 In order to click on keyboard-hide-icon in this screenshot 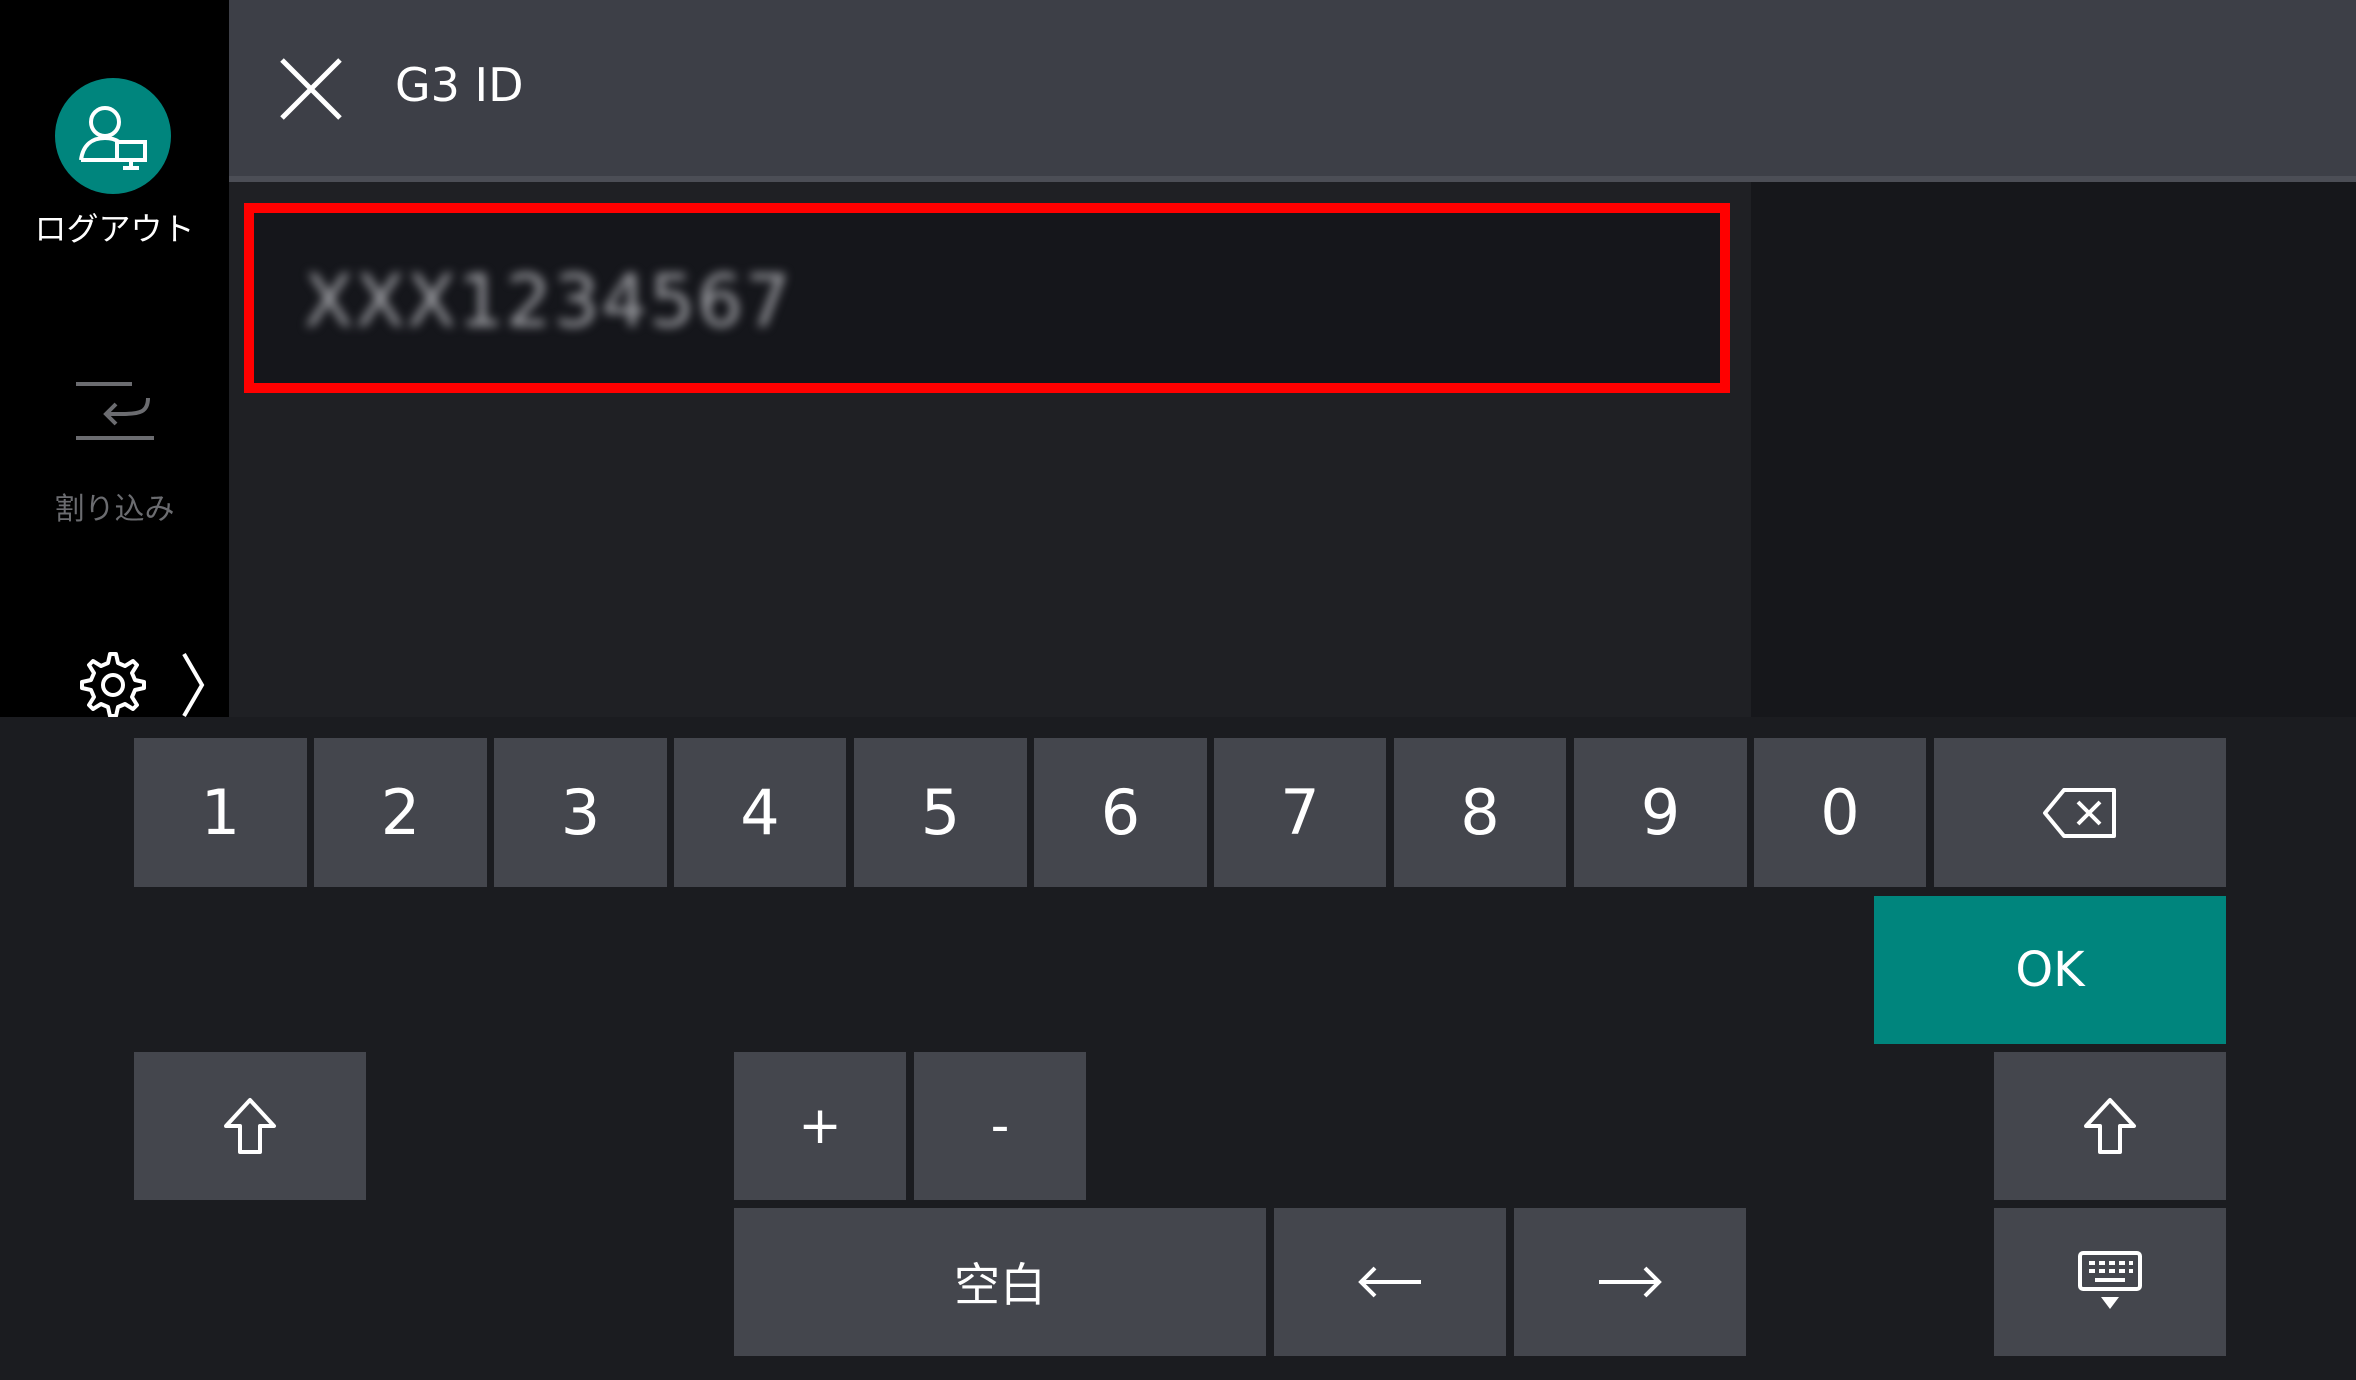, I will do `click(2110, 1280)`.